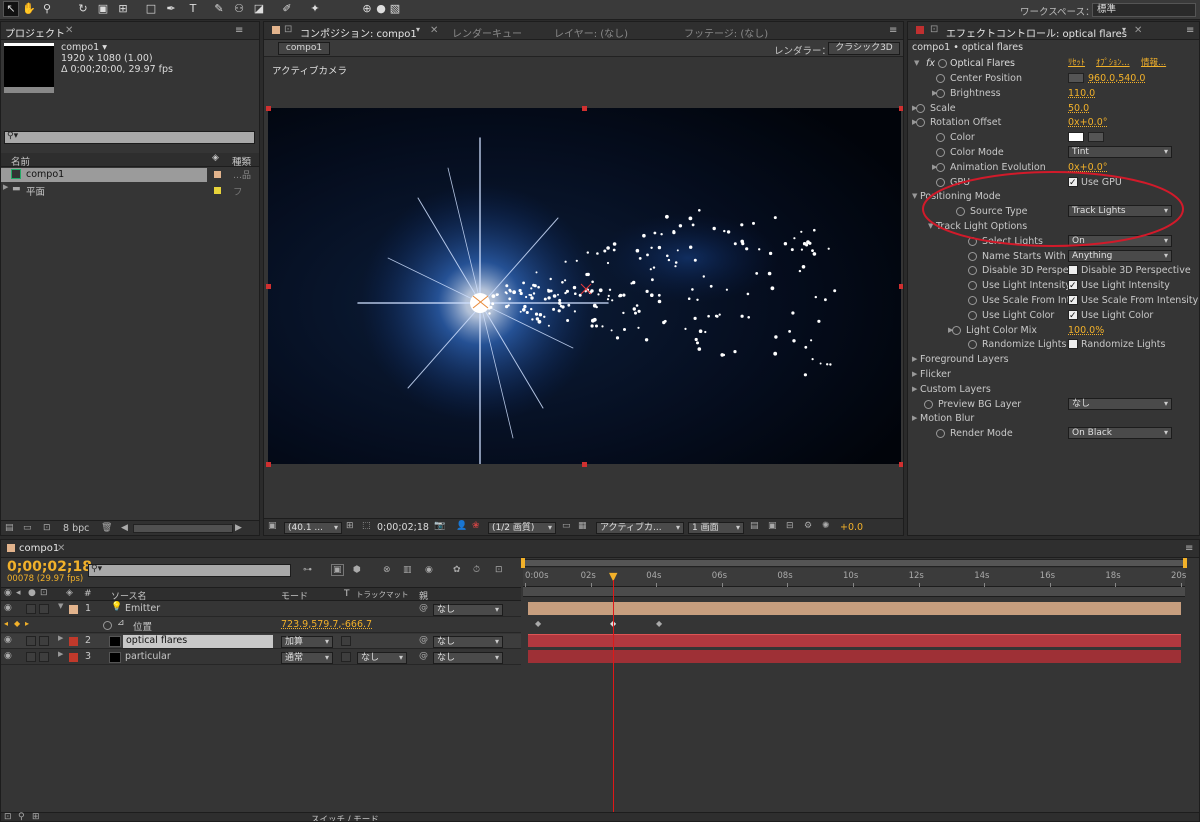 This screenshot has width=1200, height=822. What do you see at coordinates (151, 9) in the screenshot?
I see `rectangle-tool-icon: □` at bounding box center [151, 9].